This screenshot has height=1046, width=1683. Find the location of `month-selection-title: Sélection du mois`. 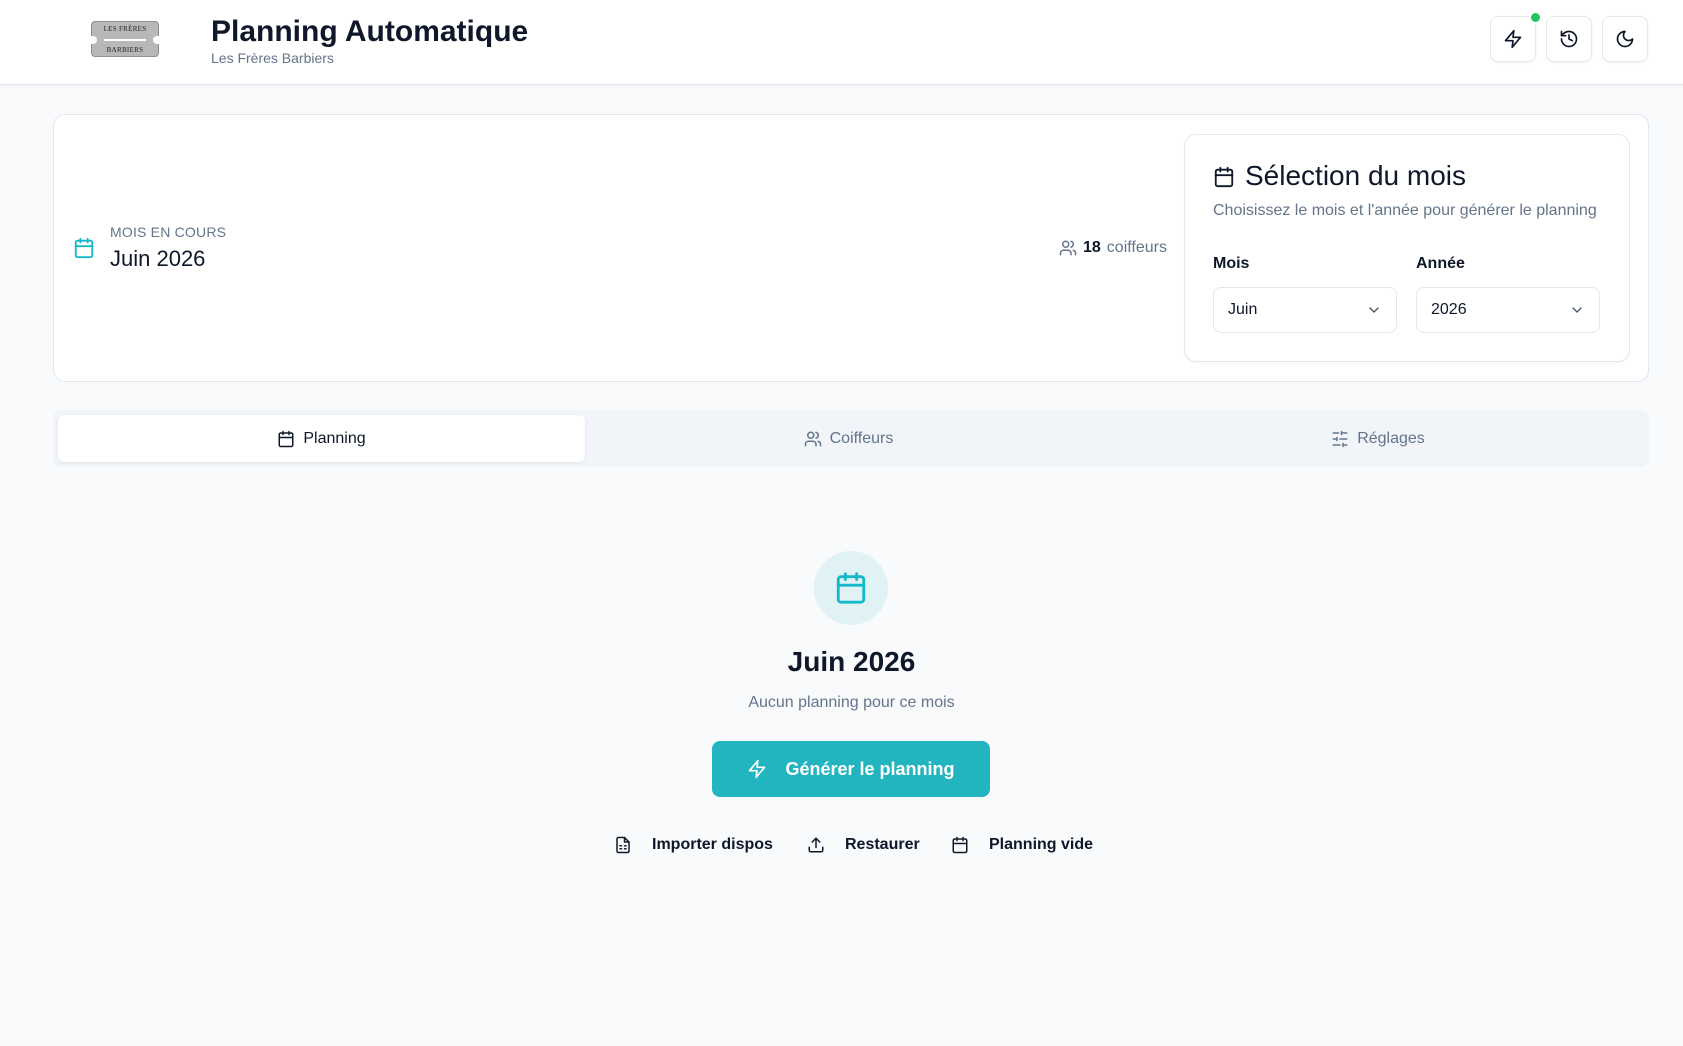

month-selection-title: Sélection du mois is located at coordinates (1356, 175).